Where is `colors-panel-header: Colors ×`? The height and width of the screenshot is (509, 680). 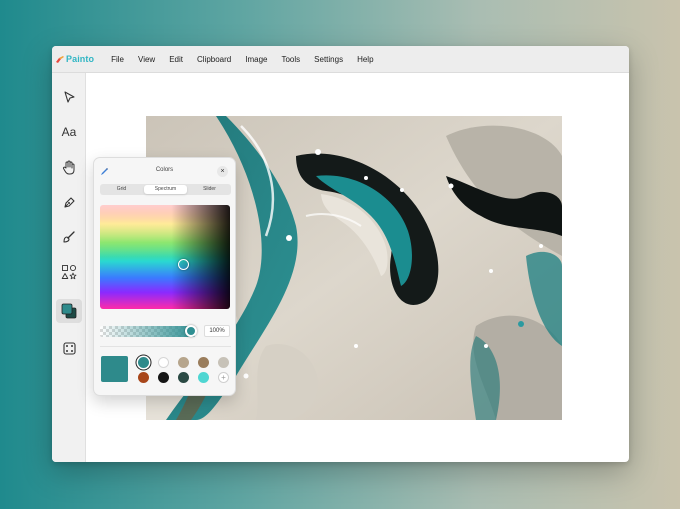
colors-panel-header: Colors × is located at coordinates (164, 171).